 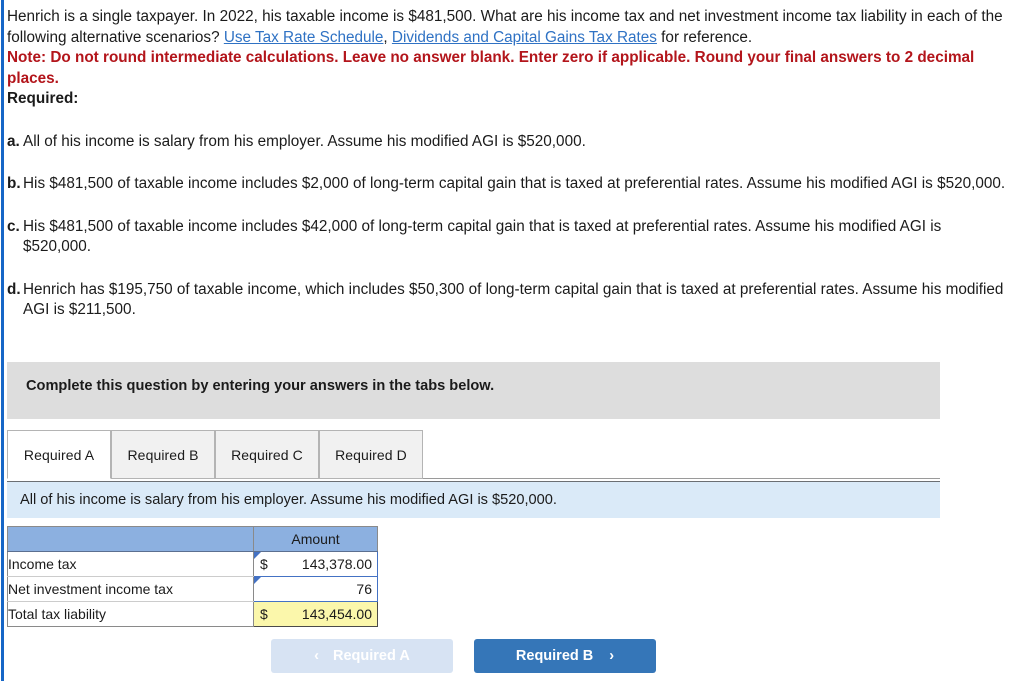 I want to click on table-row: Net investment income tax 76, so click(x=192, y=589).